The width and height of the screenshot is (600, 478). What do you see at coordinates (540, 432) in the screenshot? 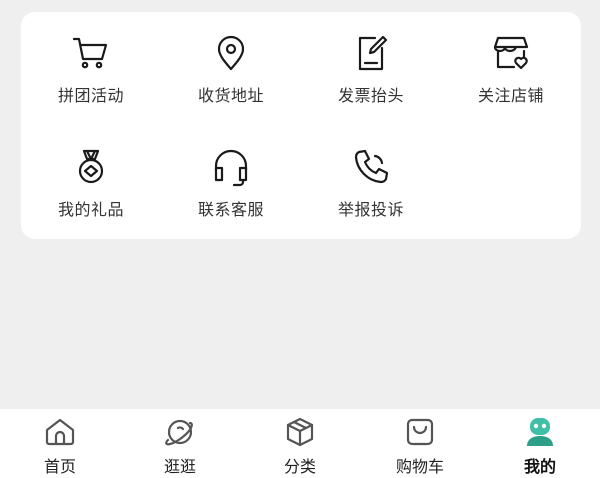
I see `user-icon` at bounding box center [540, 432].